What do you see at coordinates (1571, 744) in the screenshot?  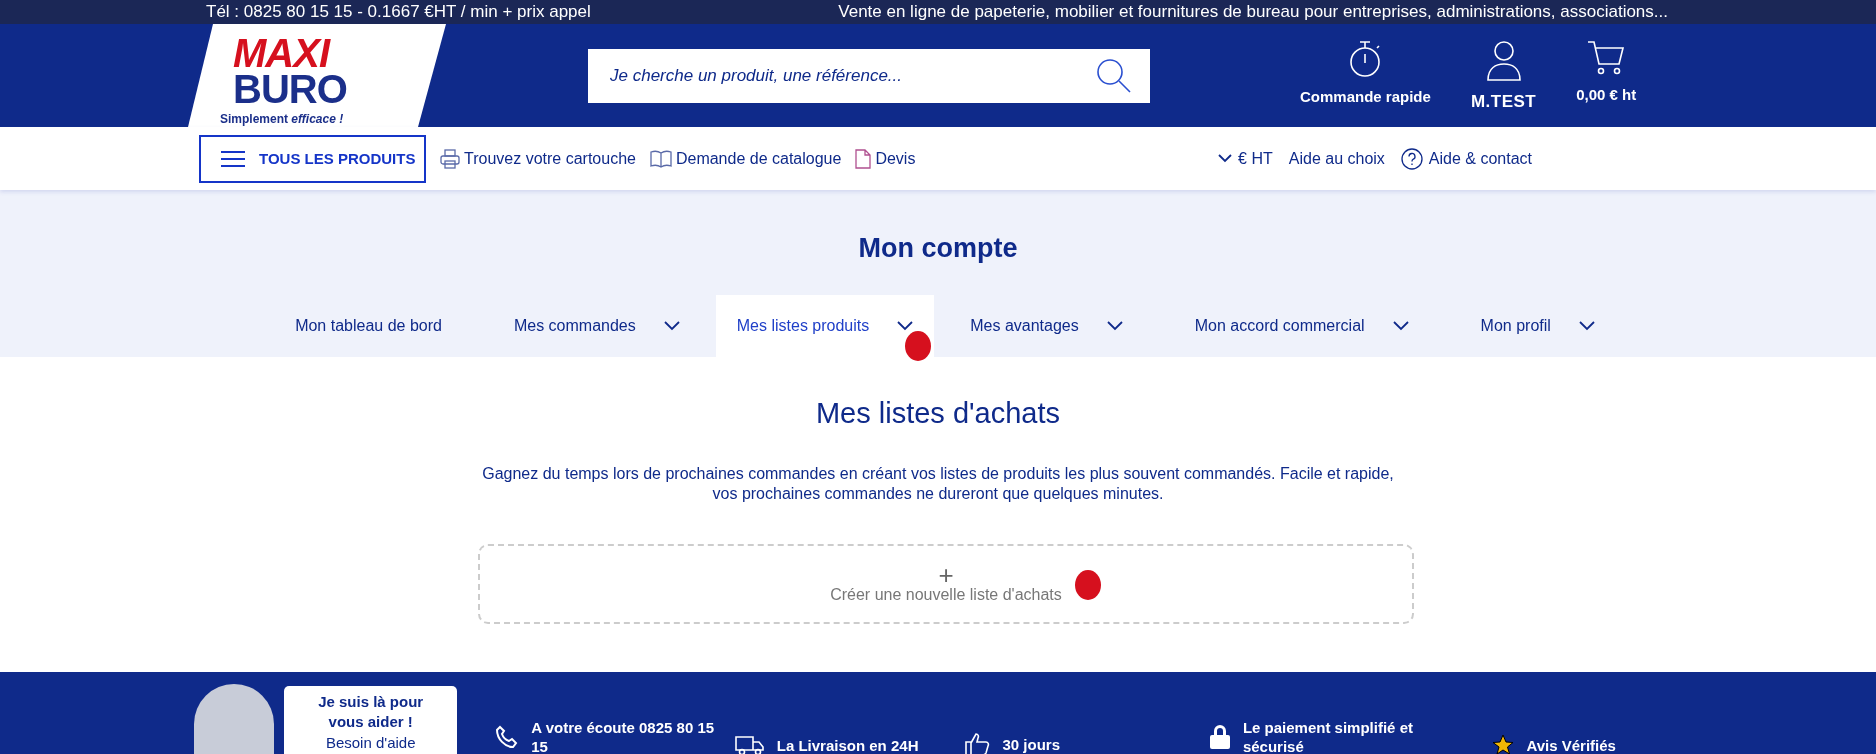 I see `feature-text: Avis Vérifiés` at bounding box center [1571, 744].